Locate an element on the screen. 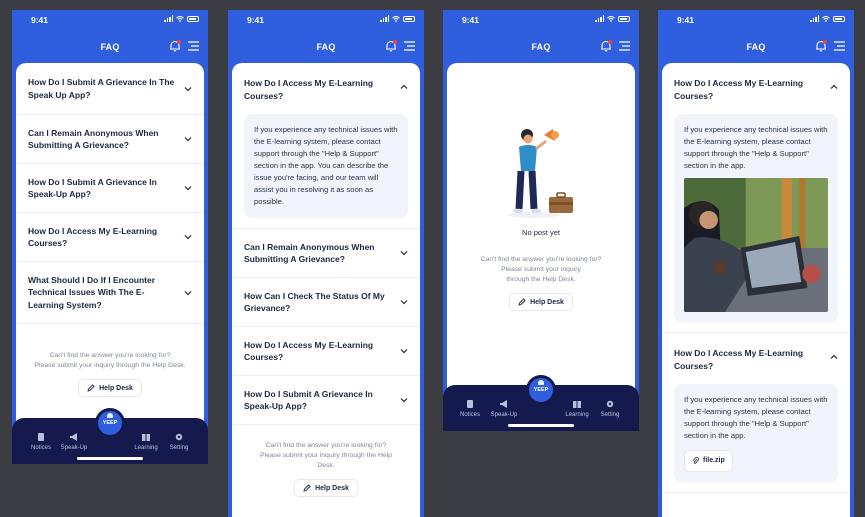 This screenshot has width=865, height=517. help-text: through the Help Desk. is located at coordinates (541, 279).